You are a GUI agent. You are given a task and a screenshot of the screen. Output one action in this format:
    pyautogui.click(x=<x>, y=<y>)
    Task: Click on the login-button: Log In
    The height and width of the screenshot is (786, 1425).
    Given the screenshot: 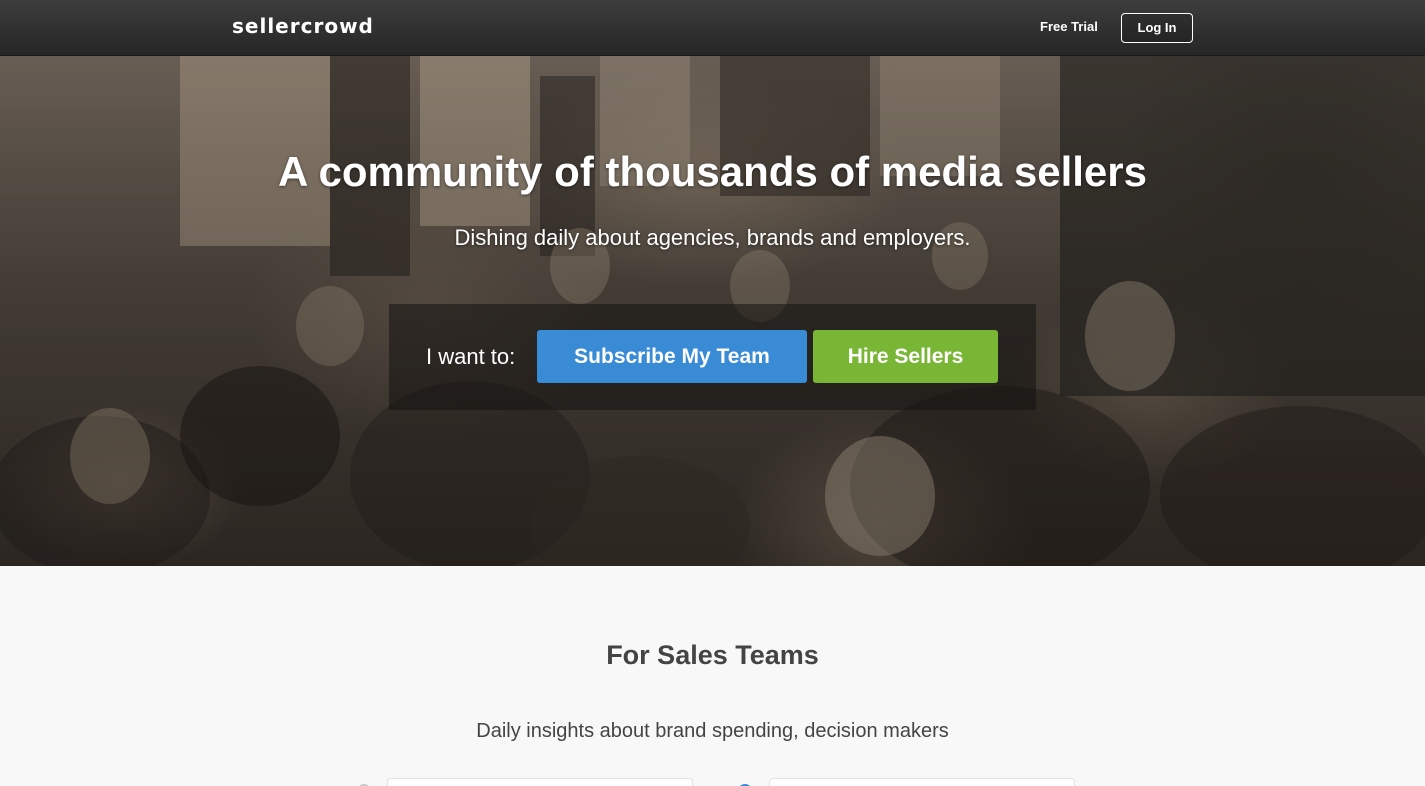 What is the action you would take?
    pyautogui.click(x=1157, y=28)
    